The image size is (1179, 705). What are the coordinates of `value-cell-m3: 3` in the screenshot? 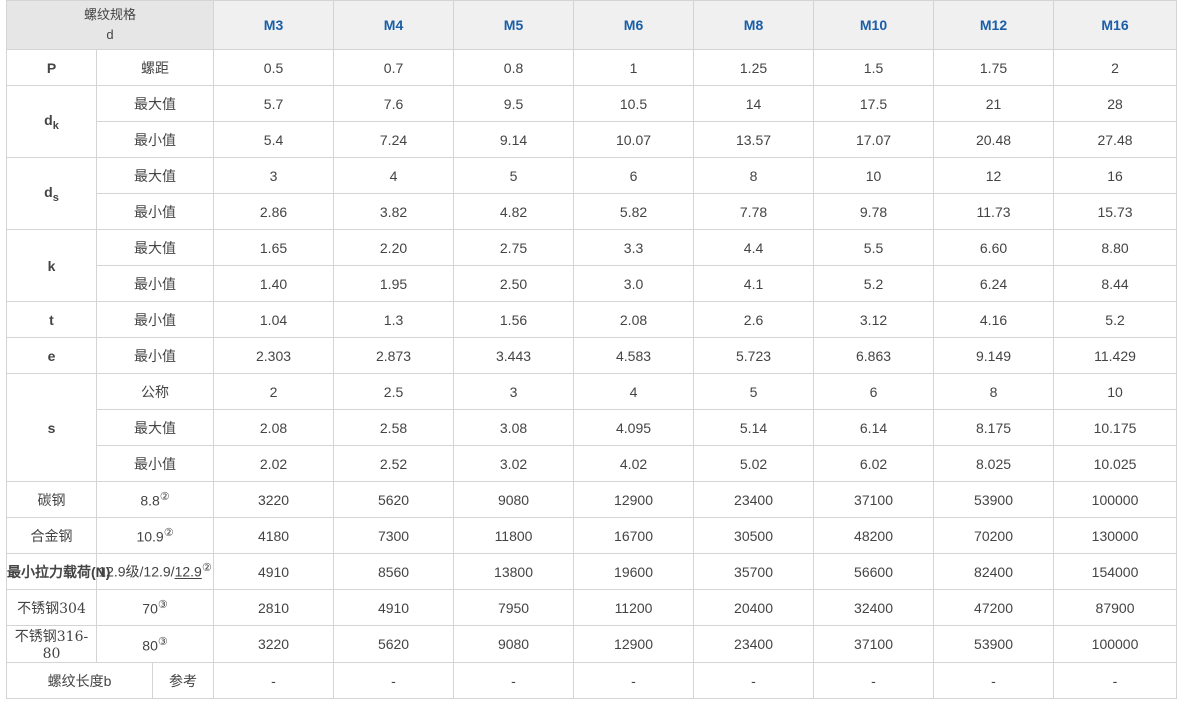 It's located at (274, 175).